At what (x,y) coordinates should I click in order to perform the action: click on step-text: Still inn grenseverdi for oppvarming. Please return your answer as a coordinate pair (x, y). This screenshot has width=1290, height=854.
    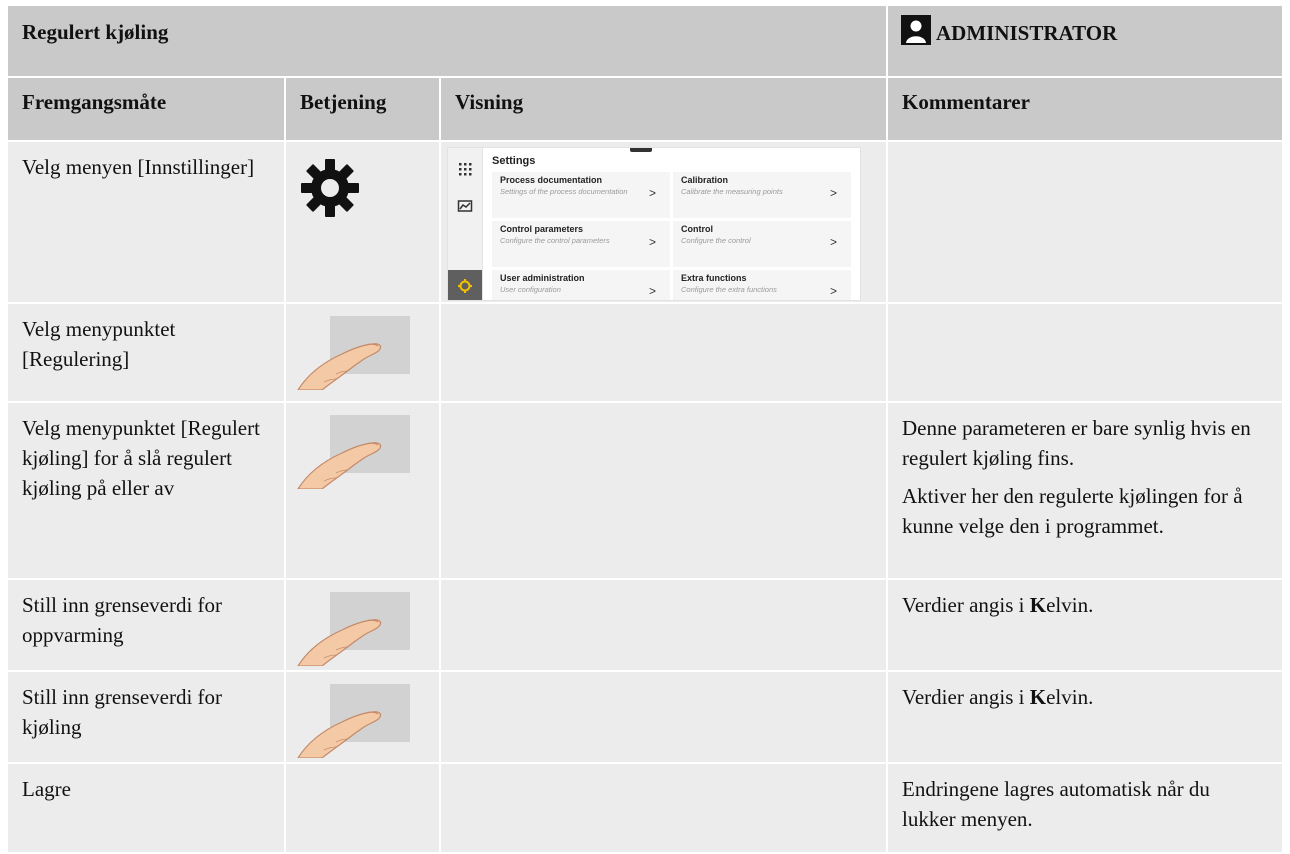
    Looking at the image, I should click on (122, 620).